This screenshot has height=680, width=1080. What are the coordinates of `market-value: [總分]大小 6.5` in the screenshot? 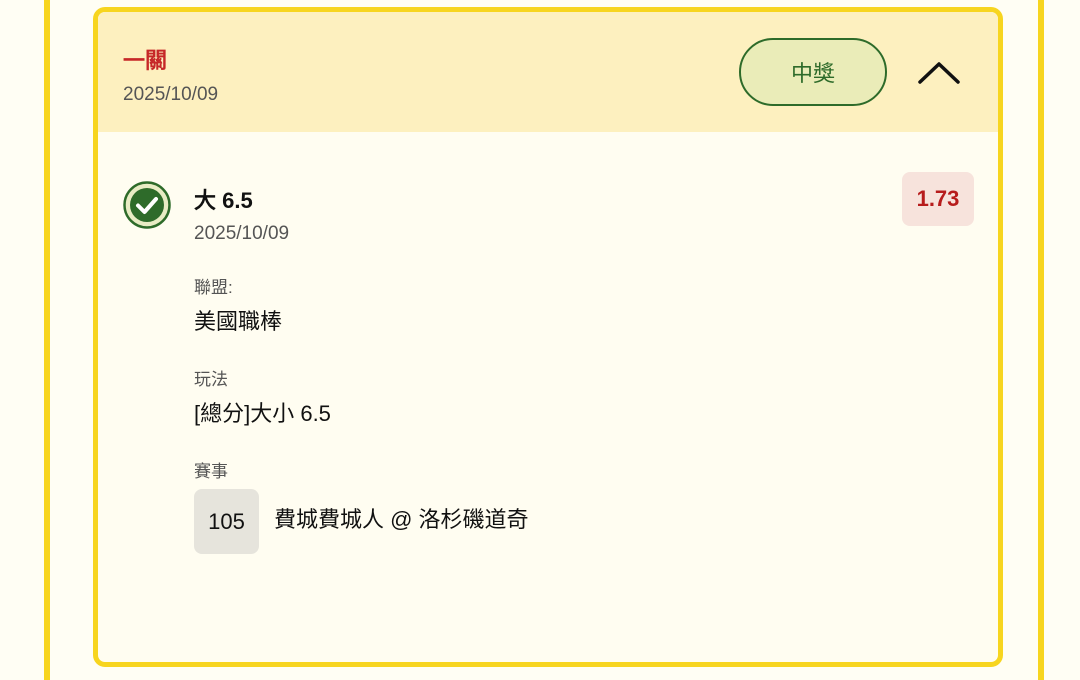 It's located at (262, 413).